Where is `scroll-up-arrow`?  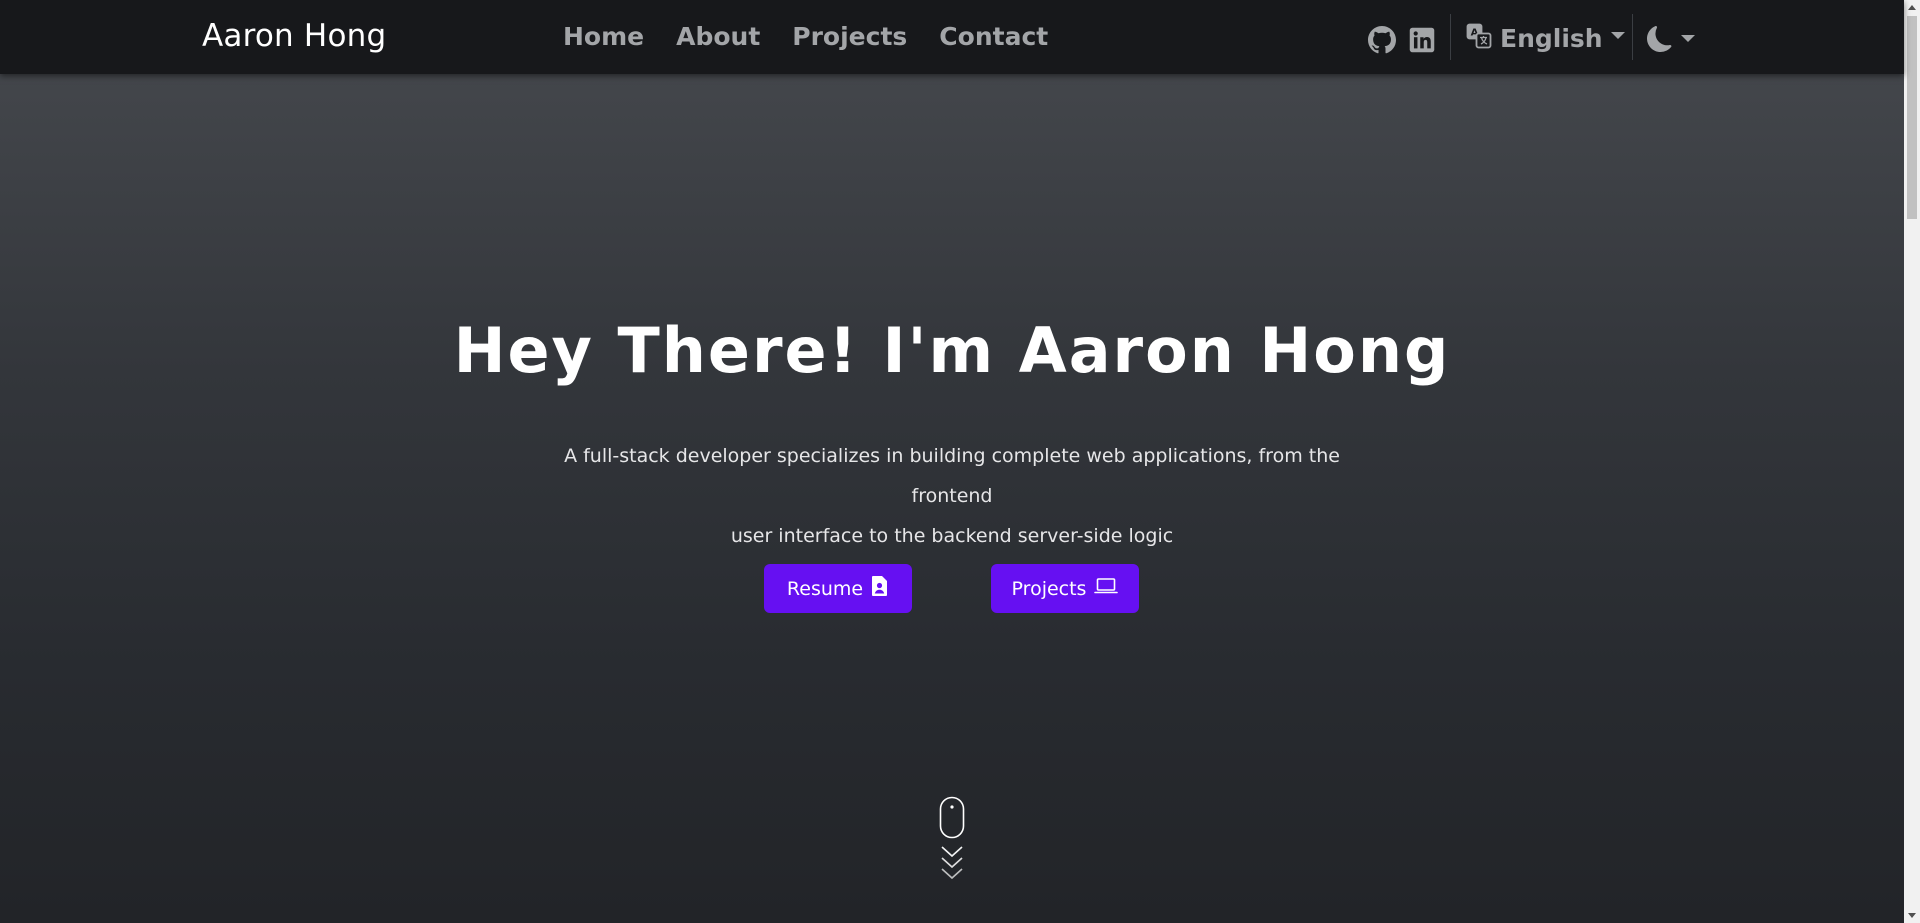 scroll-up-arrow is located at coordinates (1912, 7).